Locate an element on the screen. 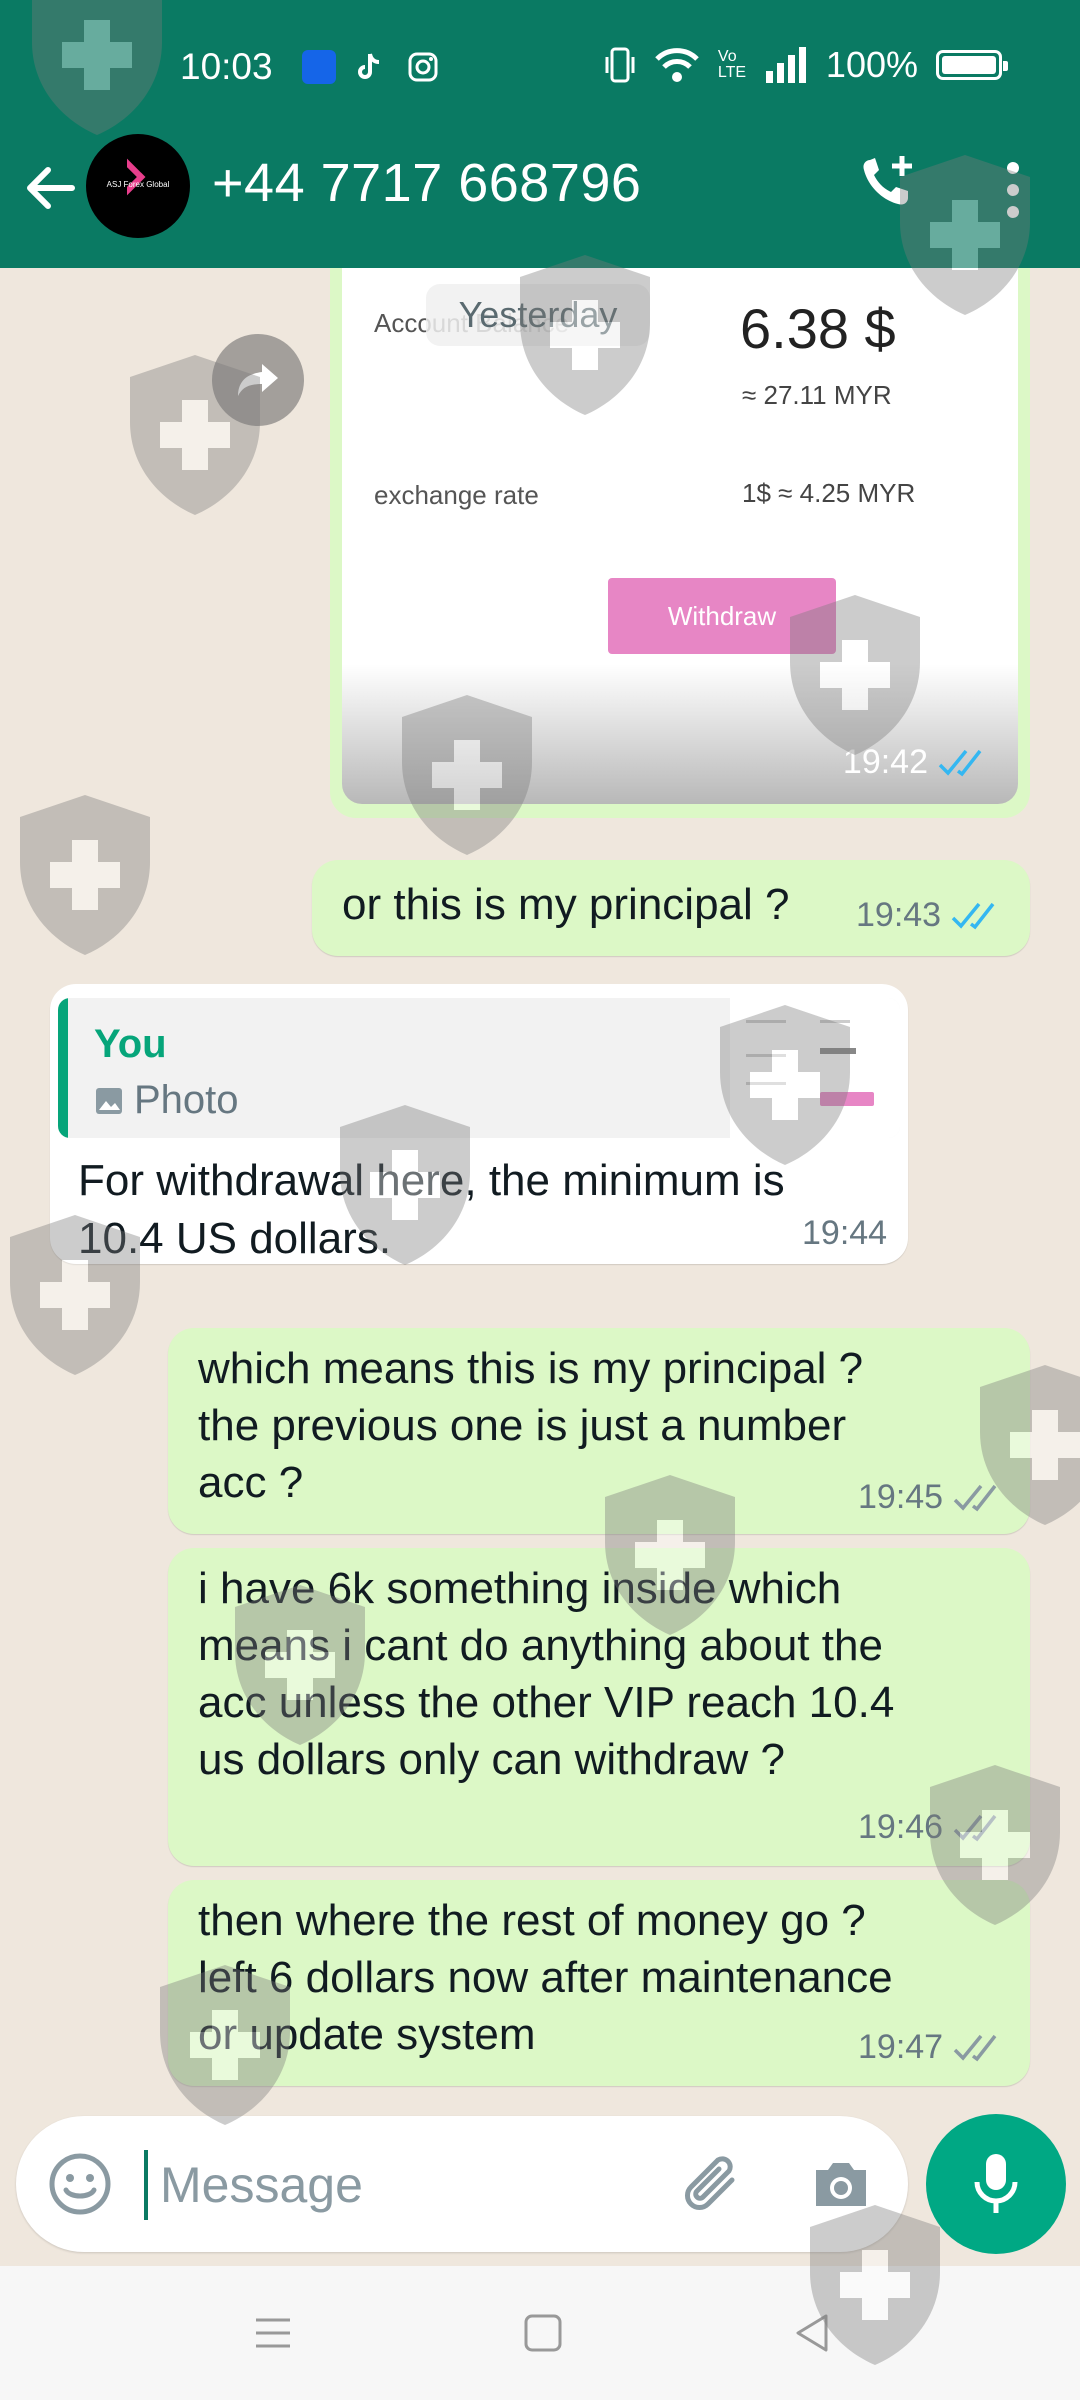 The image size is (1080, 2400). message-meta: 19:47 is located at coordinates (932, 2047).